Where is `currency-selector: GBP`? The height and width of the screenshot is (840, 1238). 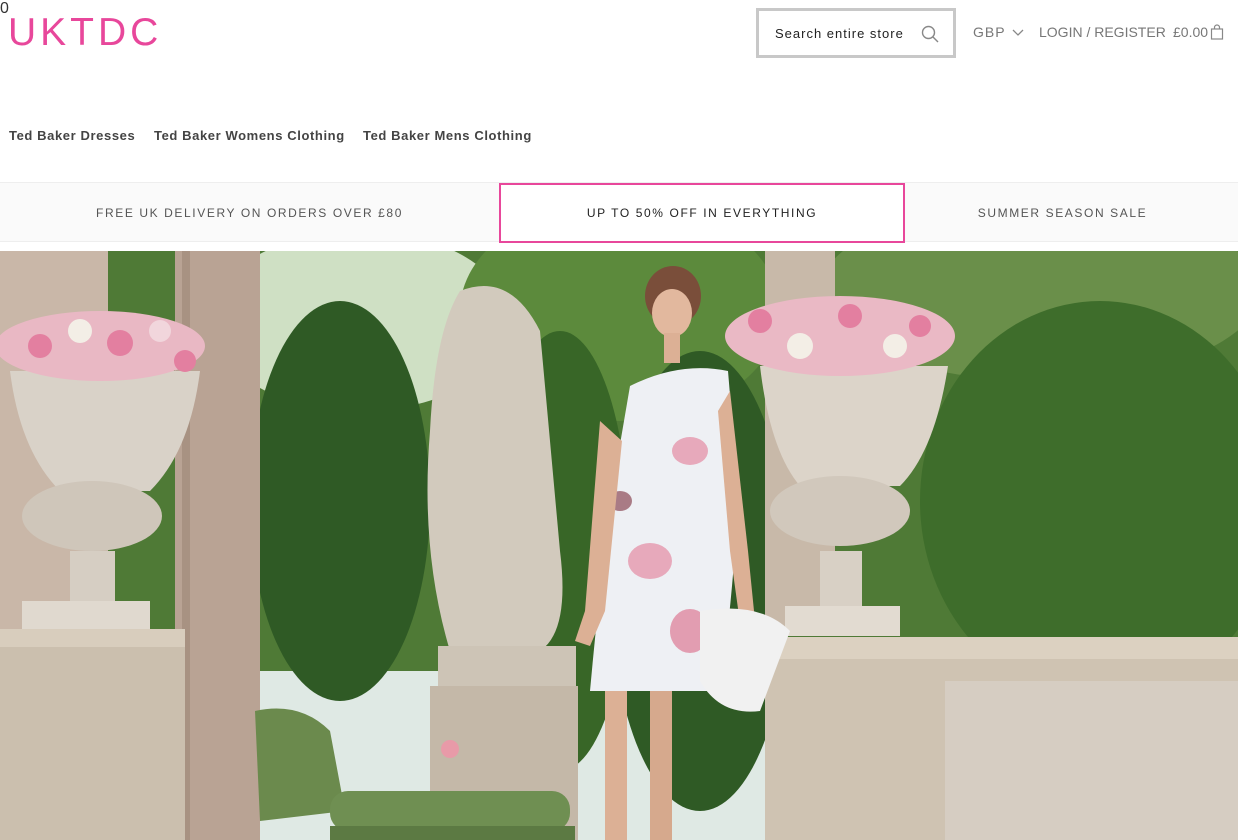 currency-selector: GBP is located at coordinates (998, 32).